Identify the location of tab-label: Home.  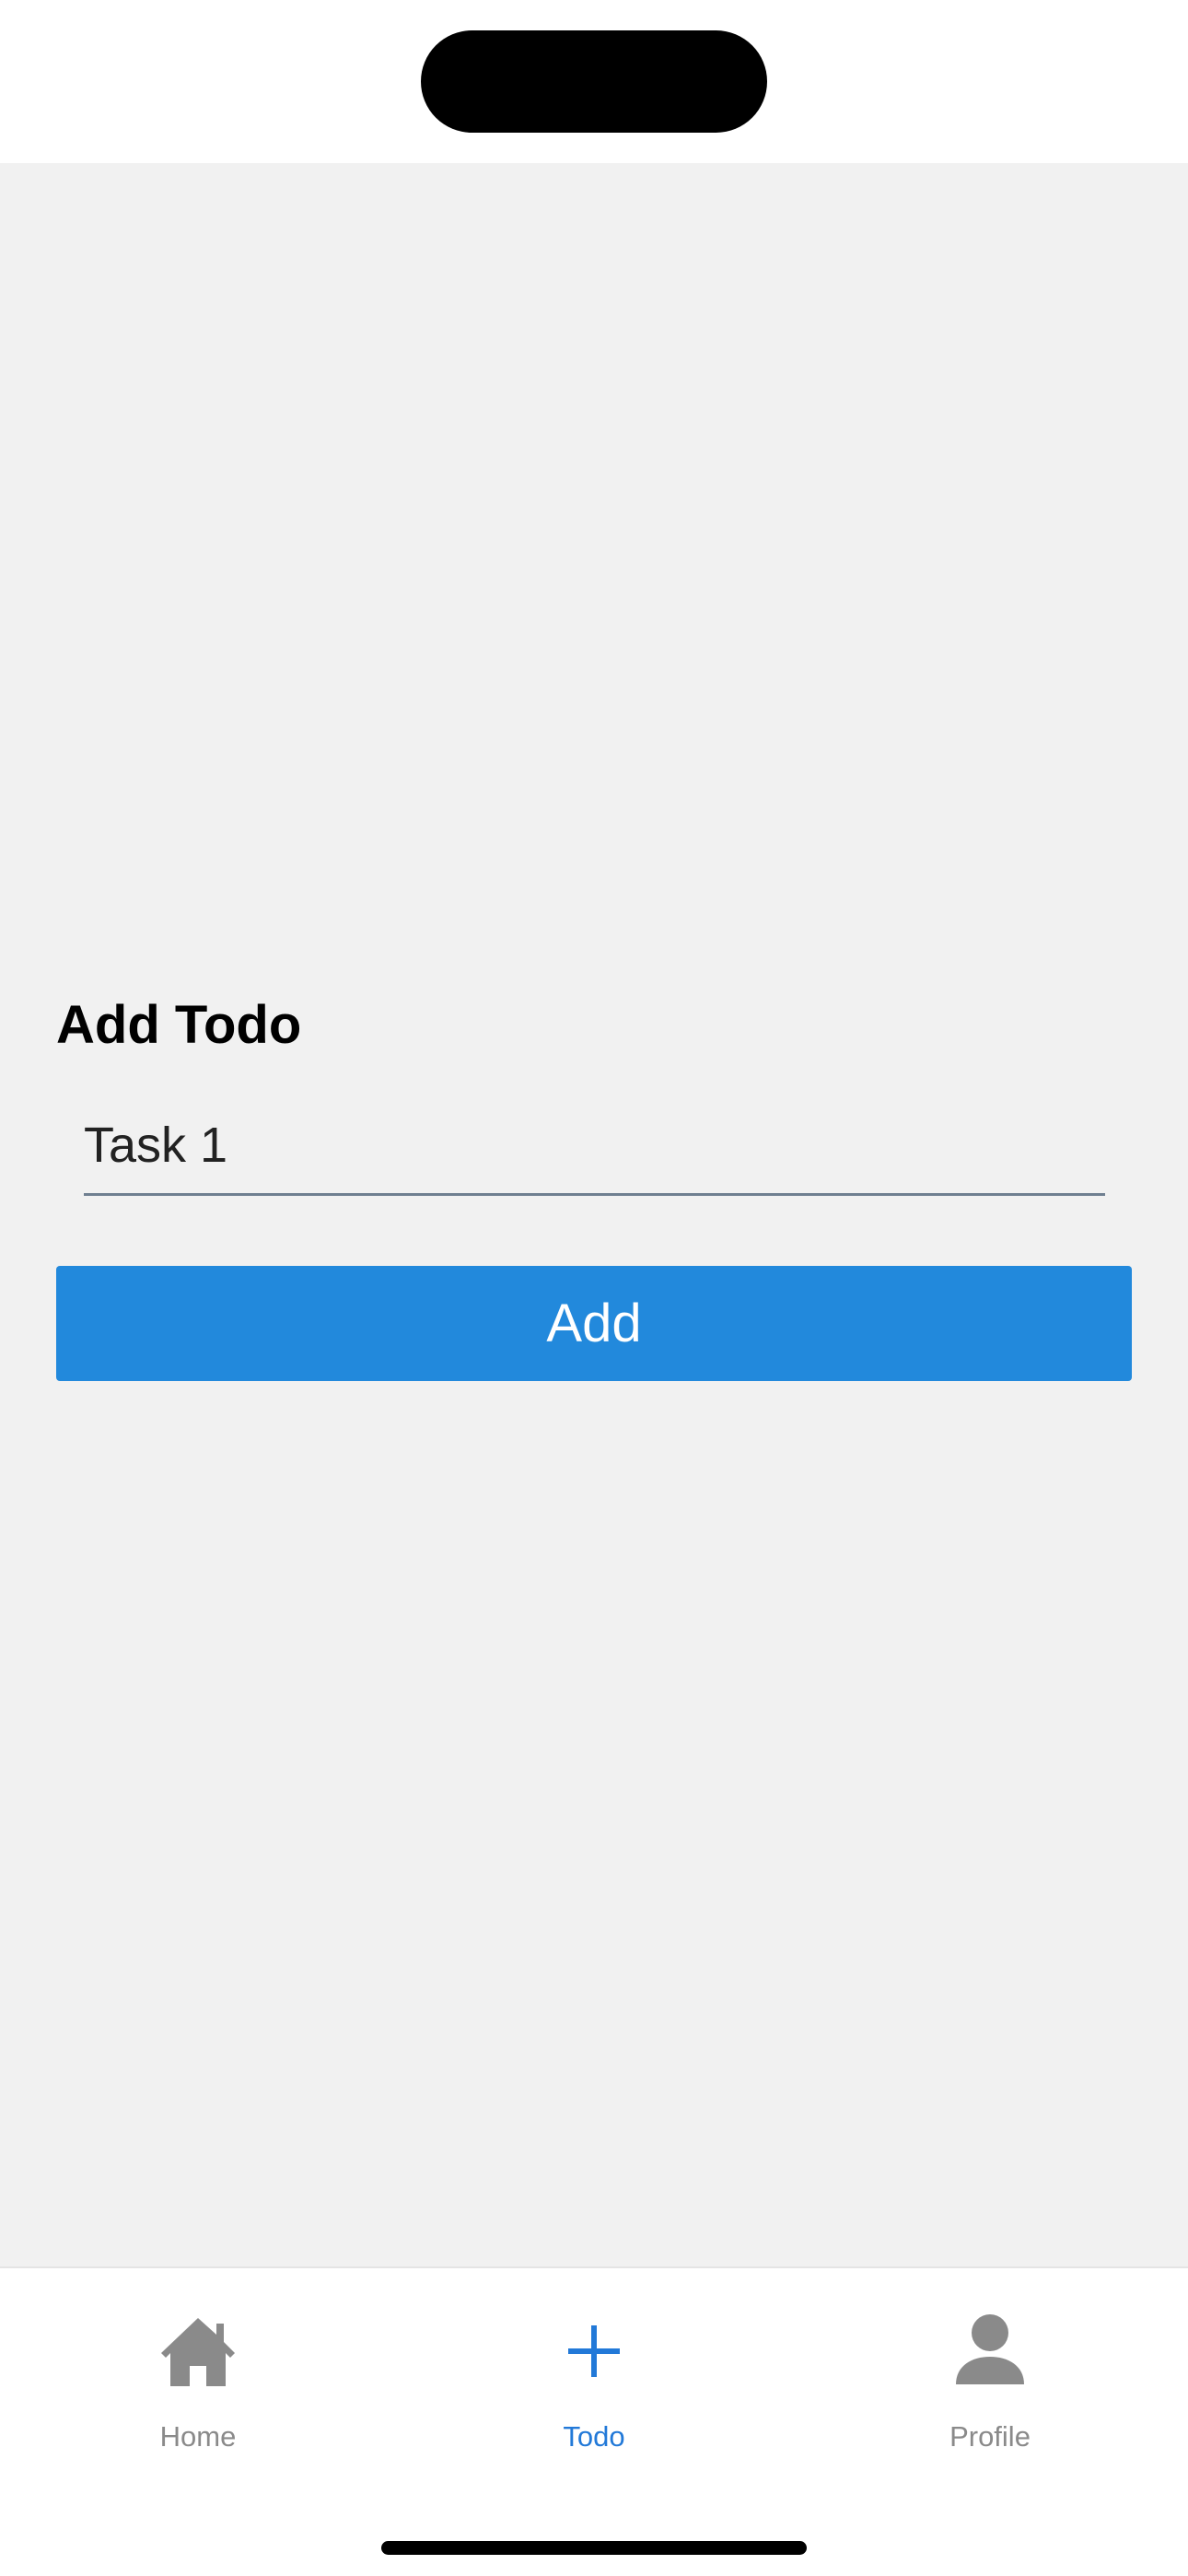
(198, 2436).